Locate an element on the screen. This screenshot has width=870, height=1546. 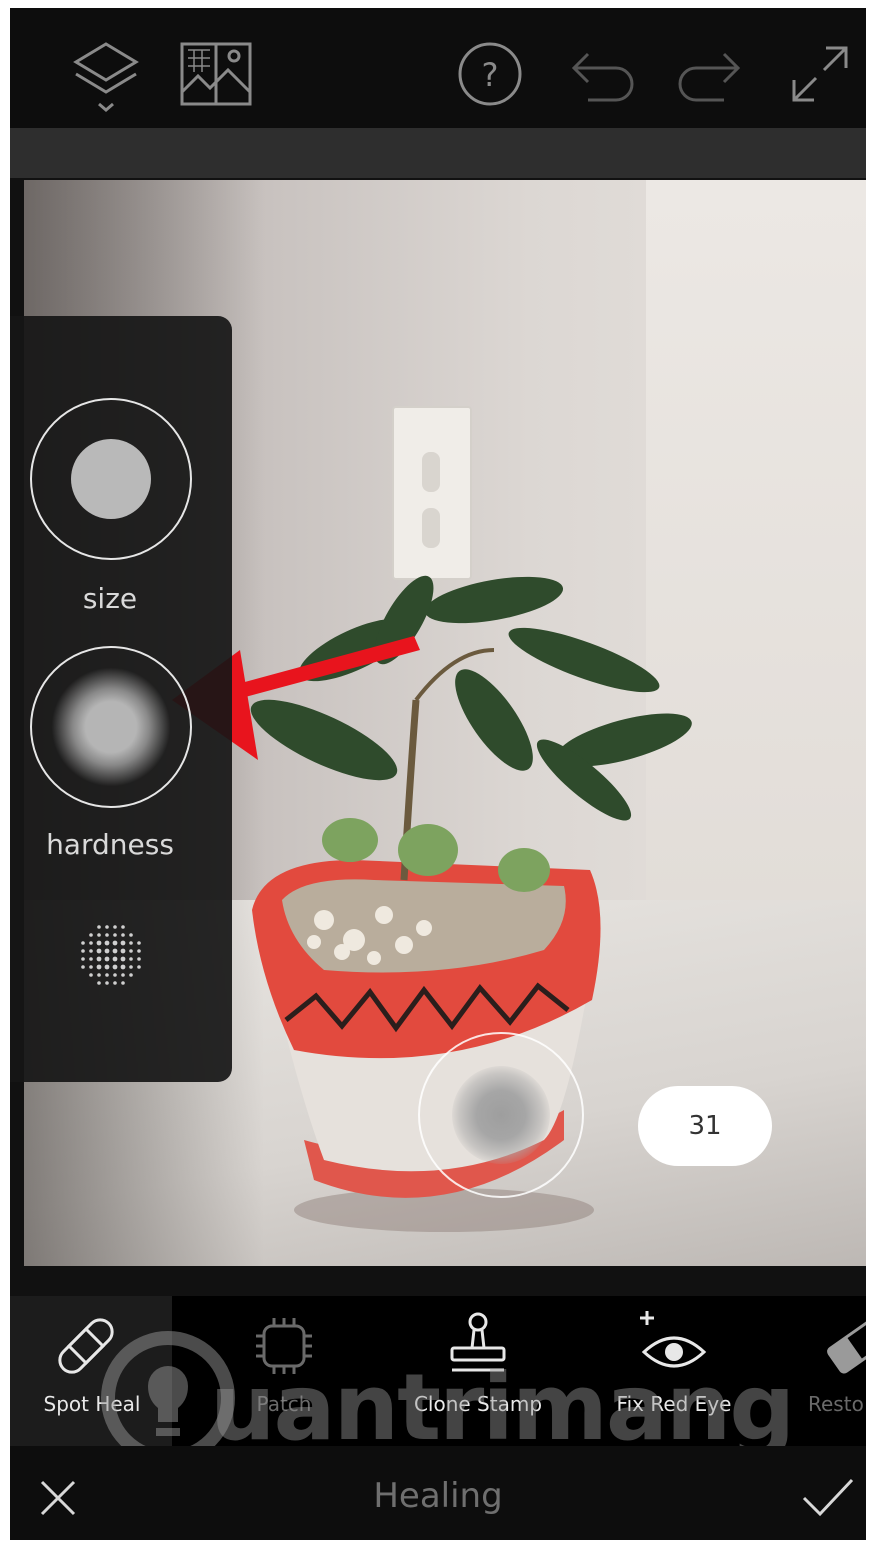
tool-label: Clone Stamp is located at coordinates (478, 1404).